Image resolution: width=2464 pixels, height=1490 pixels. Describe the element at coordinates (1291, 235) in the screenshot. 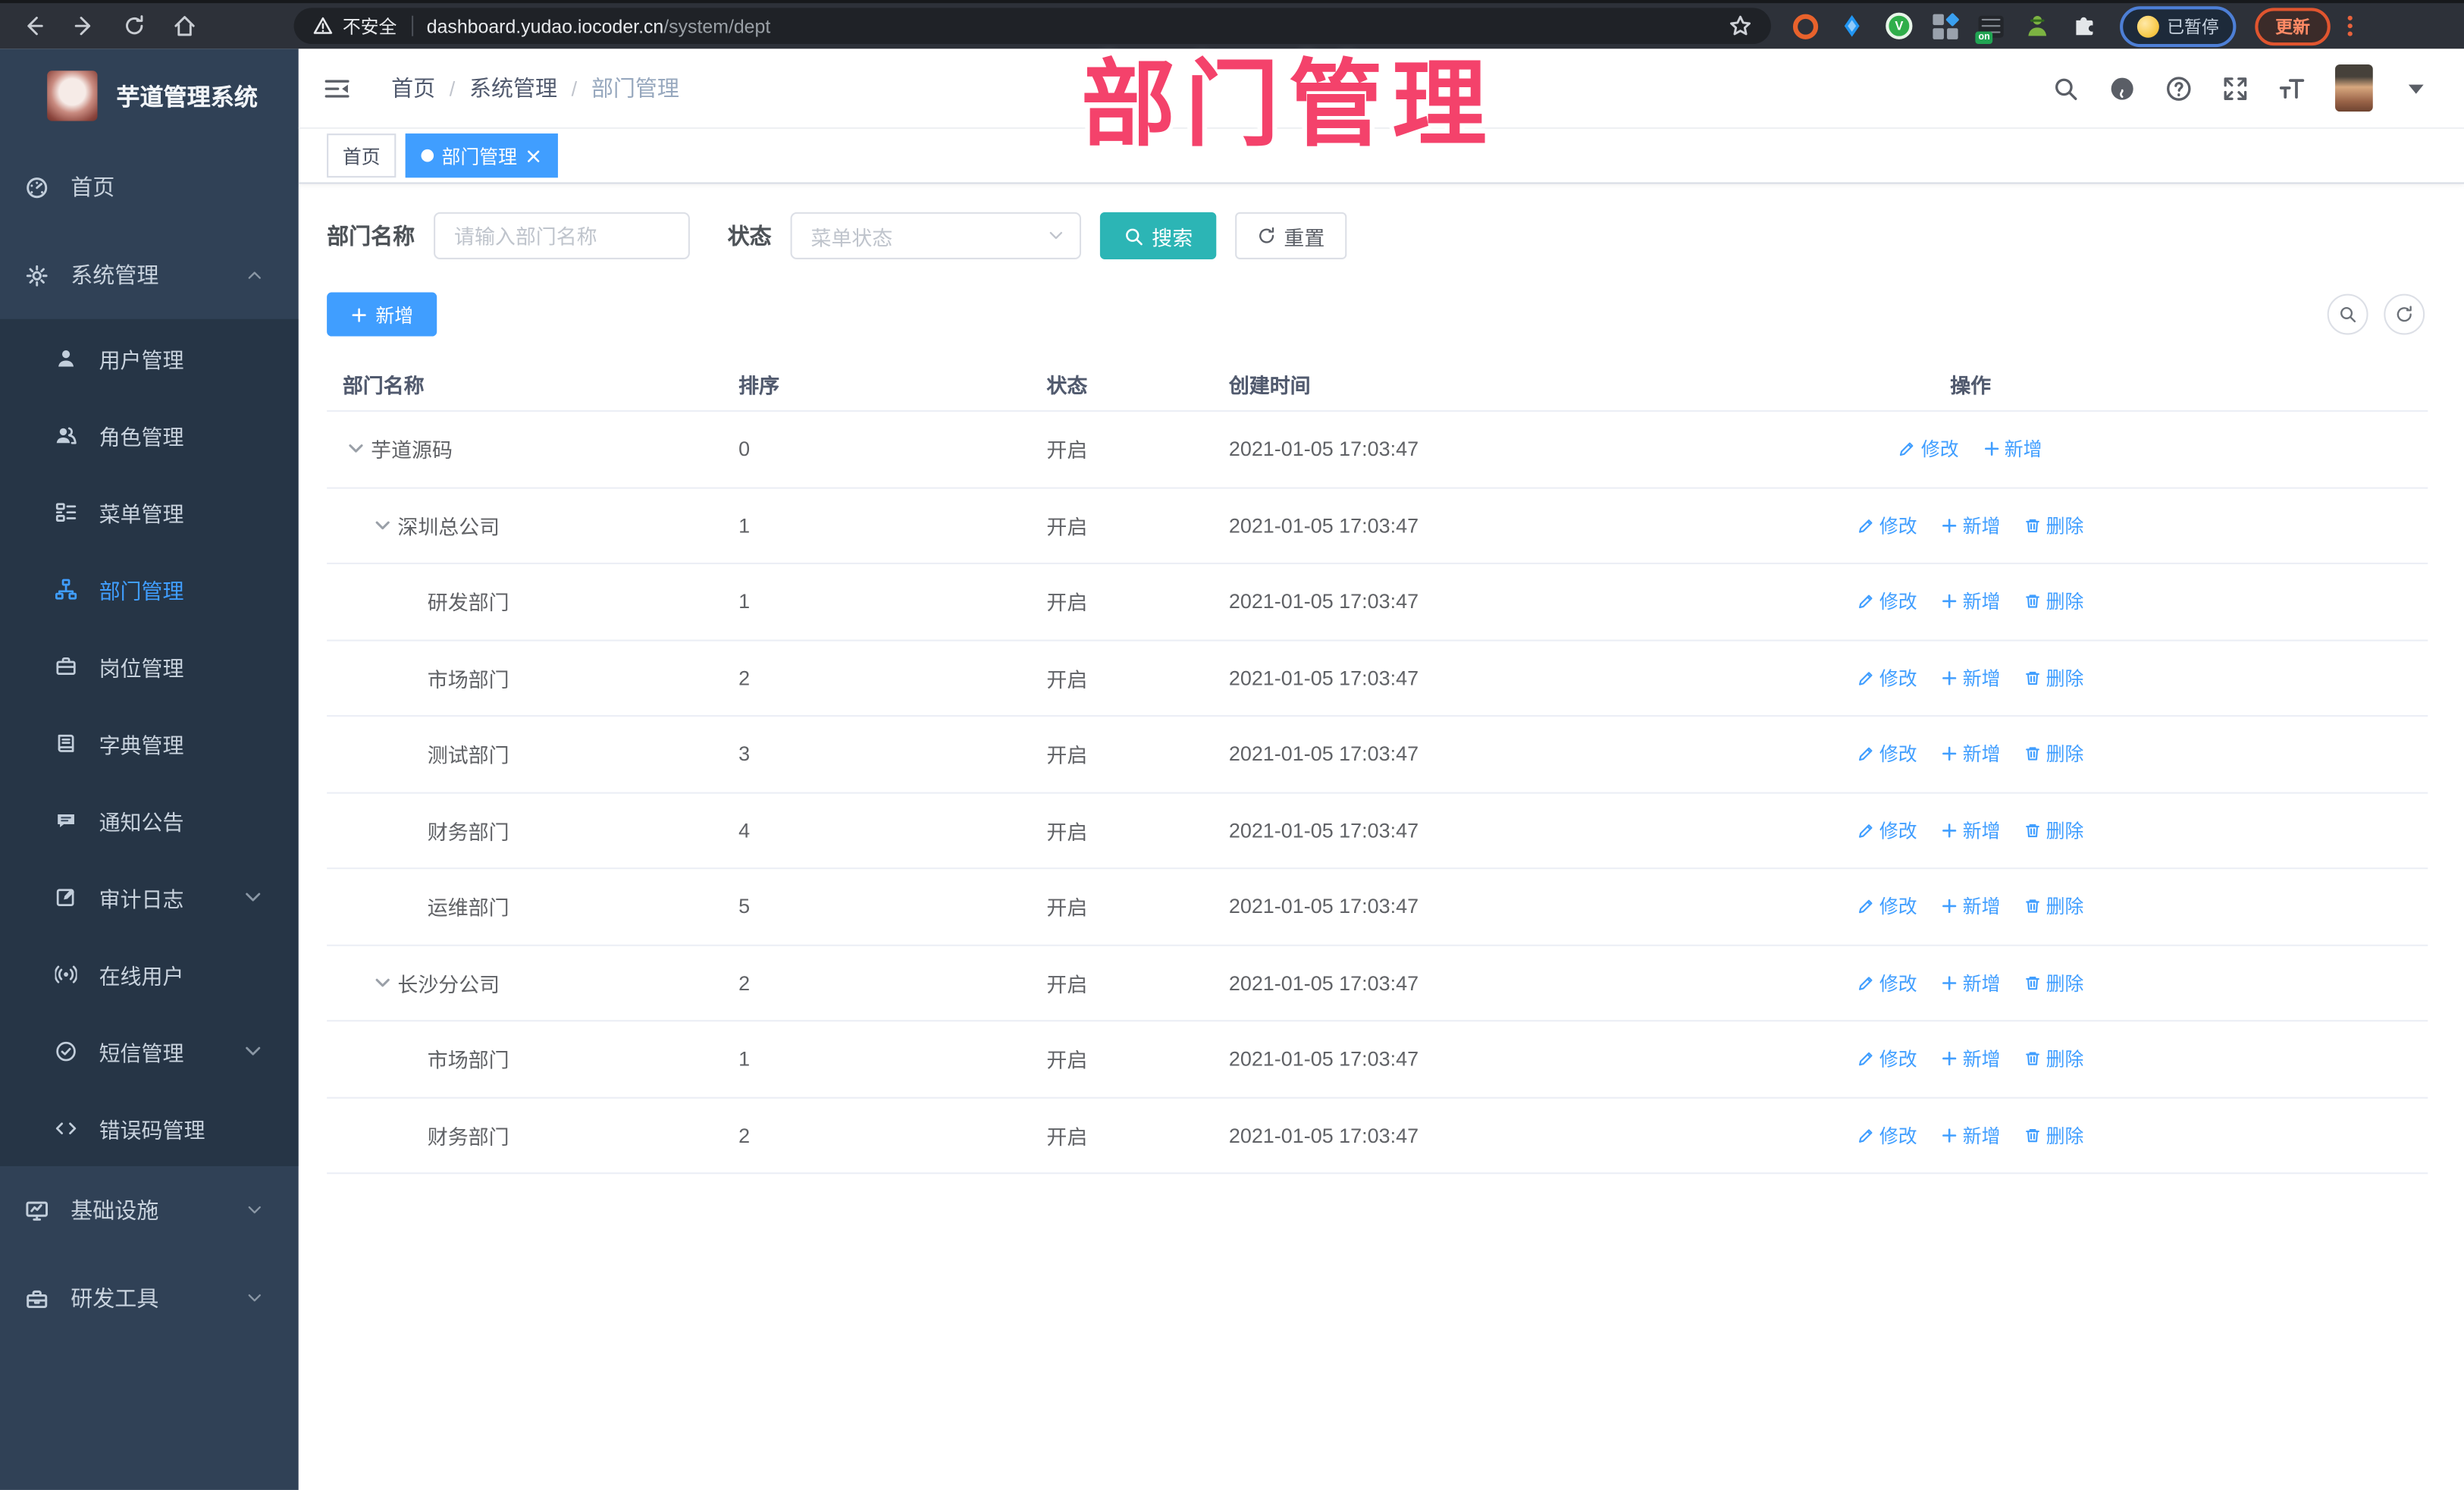

I see `reset-button: 重置` at that location.